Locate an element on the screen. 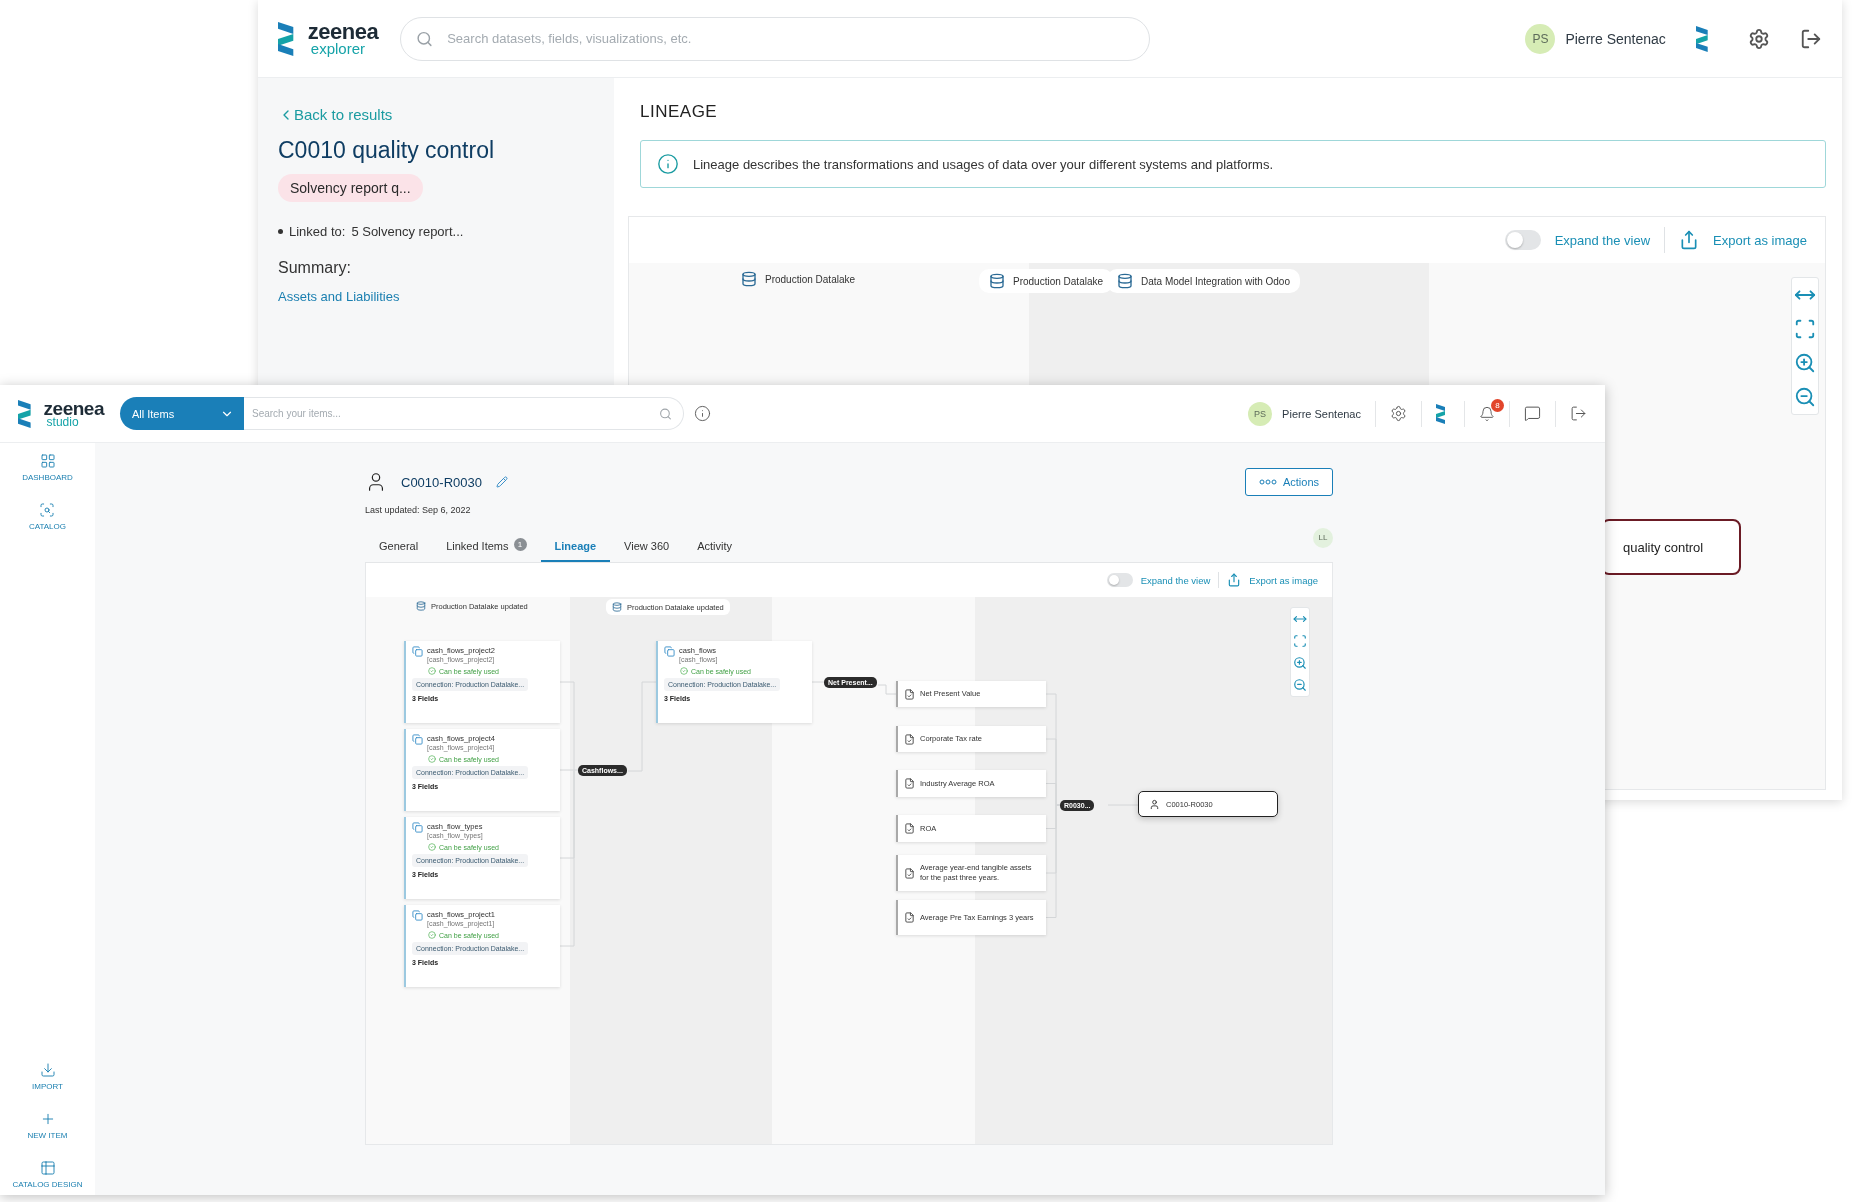  info-text: Lineage describes the transformations and usages of data over your different systems and platforms. is located at coordinates (983, 164).